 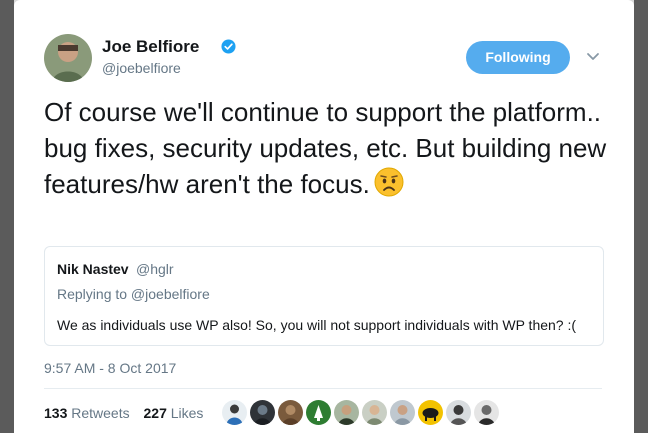 I want to click on divider, so click(x=323, y=388).